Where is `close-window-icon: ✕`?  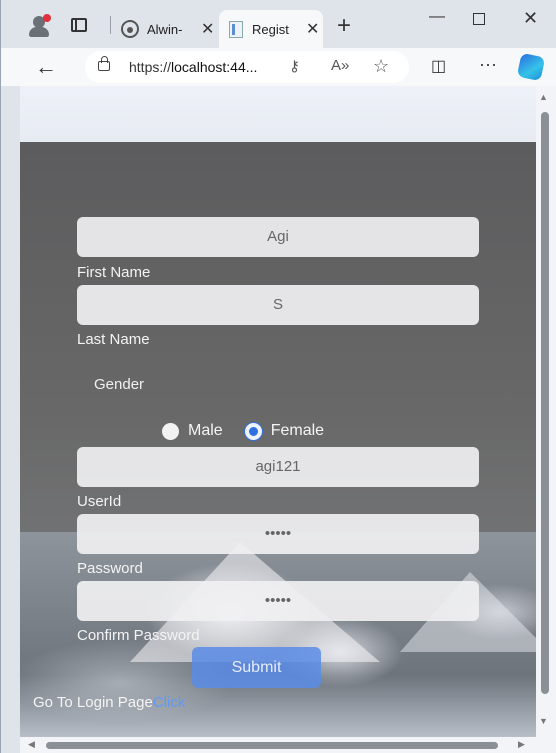
close-window-icon: ✕ is located at coordinates (530, 18).